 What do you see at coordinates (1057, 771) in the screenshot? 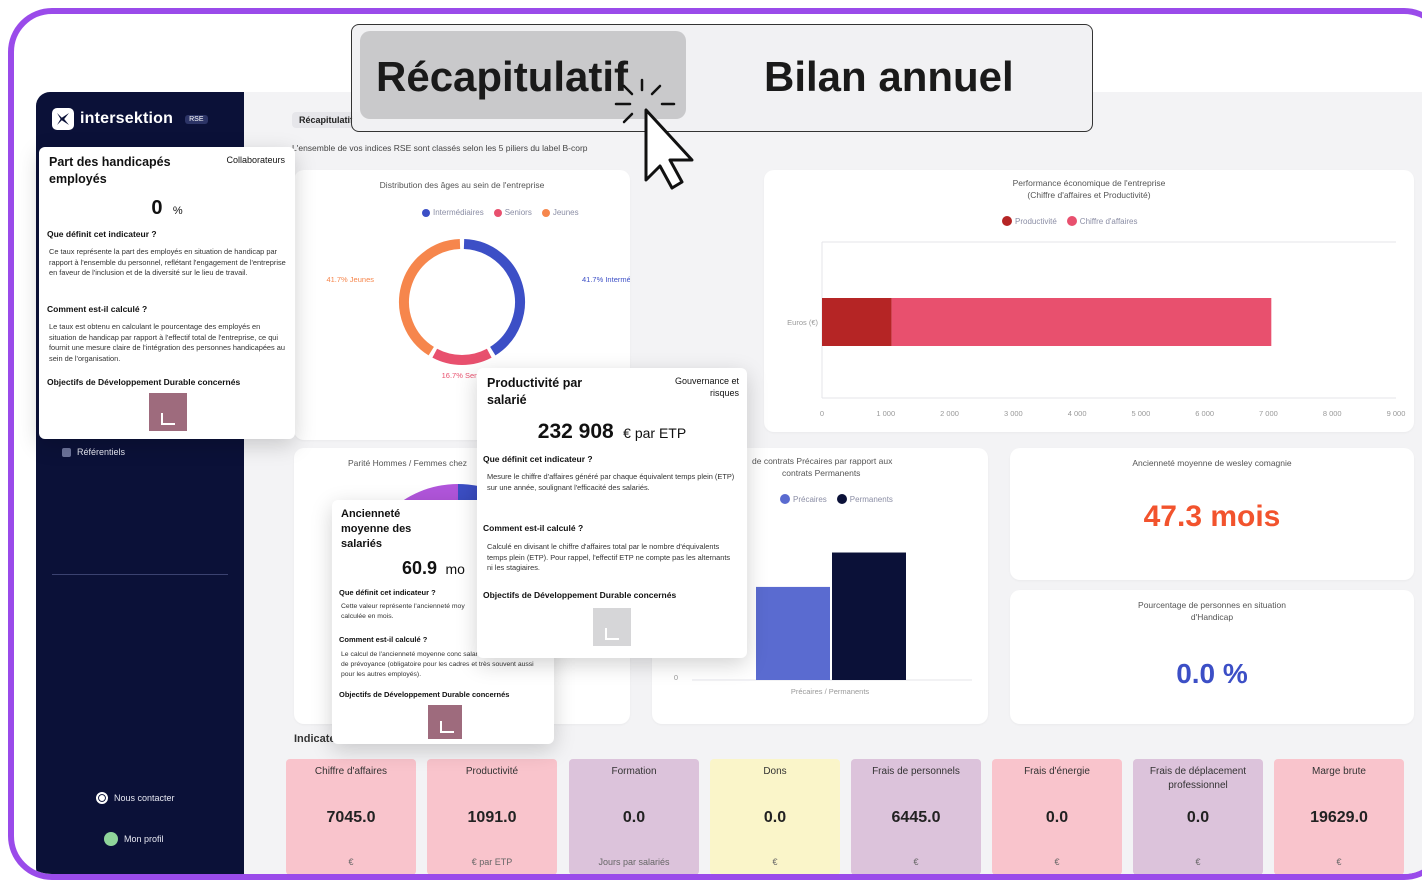
I see `kpi-label: Frais d'énergie` at bounding box center [1057, 771].